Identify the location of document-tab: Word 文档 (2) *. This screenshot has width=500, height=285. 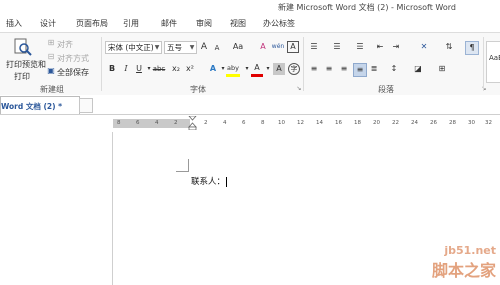
(40, 105).